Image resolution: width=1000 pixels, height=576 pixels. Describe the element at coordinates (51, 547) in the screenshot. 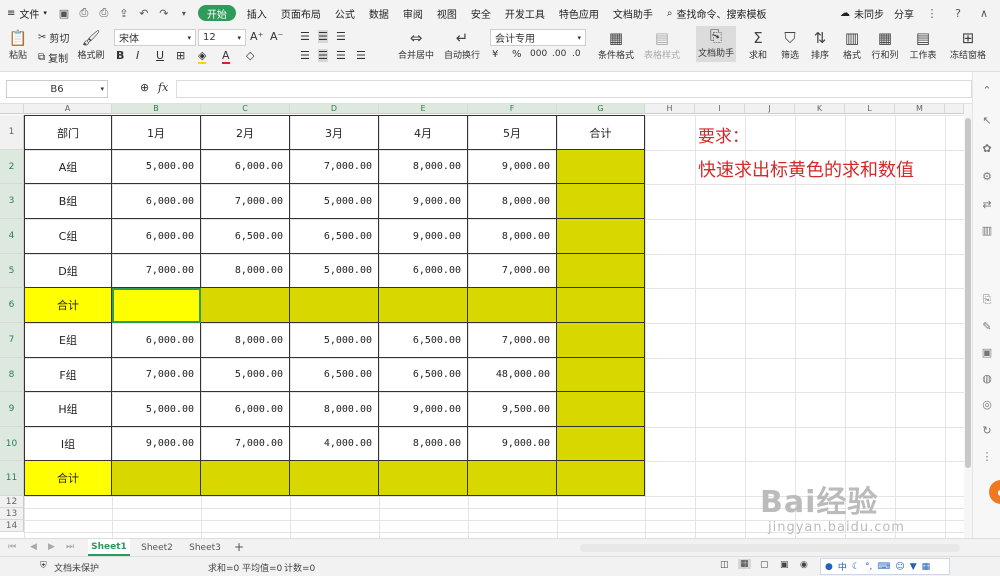

I see `next-sheet-icon: ▶` at that location.